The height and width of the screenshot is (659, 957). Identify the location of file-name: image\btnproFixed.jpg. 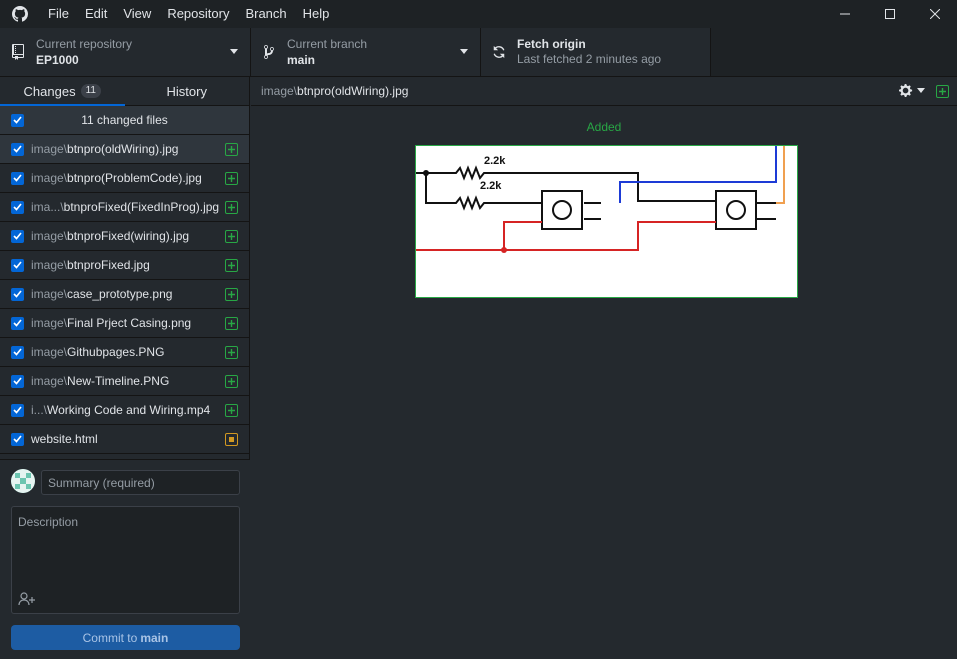
(90, 265).